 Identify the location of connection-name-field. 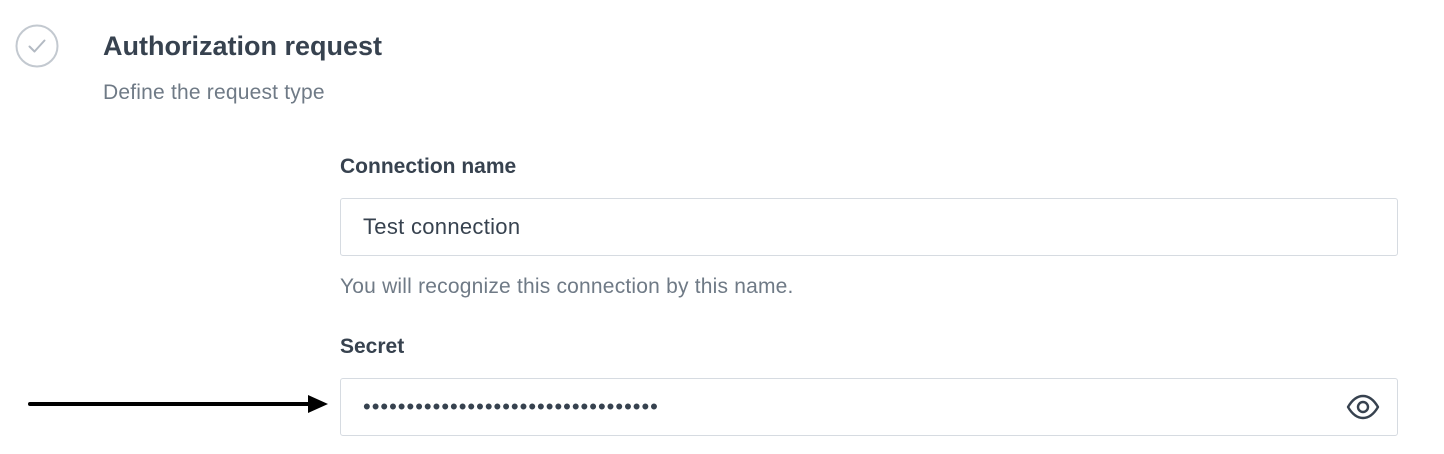
(869, 227).